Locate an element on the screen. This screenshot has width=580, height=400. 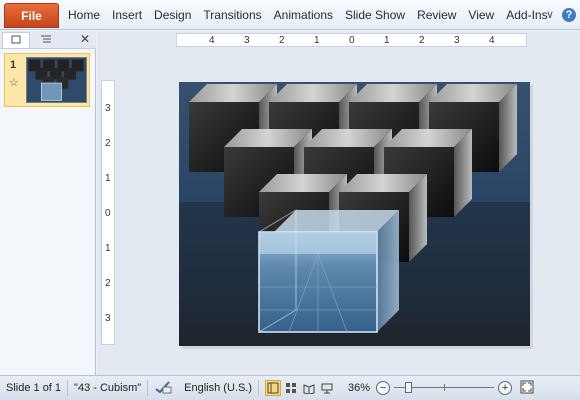
outline-tab is located at coordinates (46, 40).